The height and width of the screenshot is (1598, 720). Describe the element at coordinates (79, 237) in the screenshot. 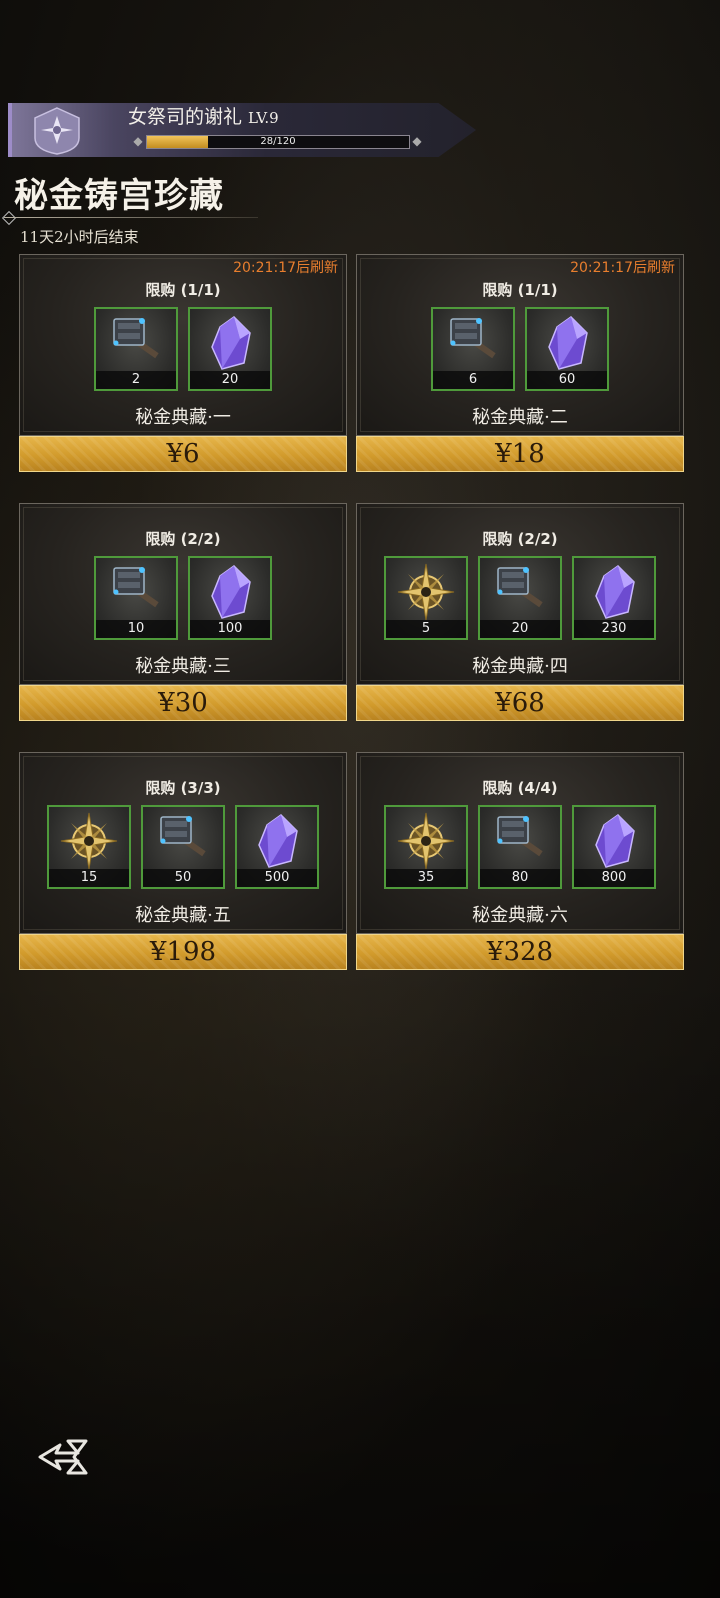

I see `event-timer: 11天2小时后结束` at that location.